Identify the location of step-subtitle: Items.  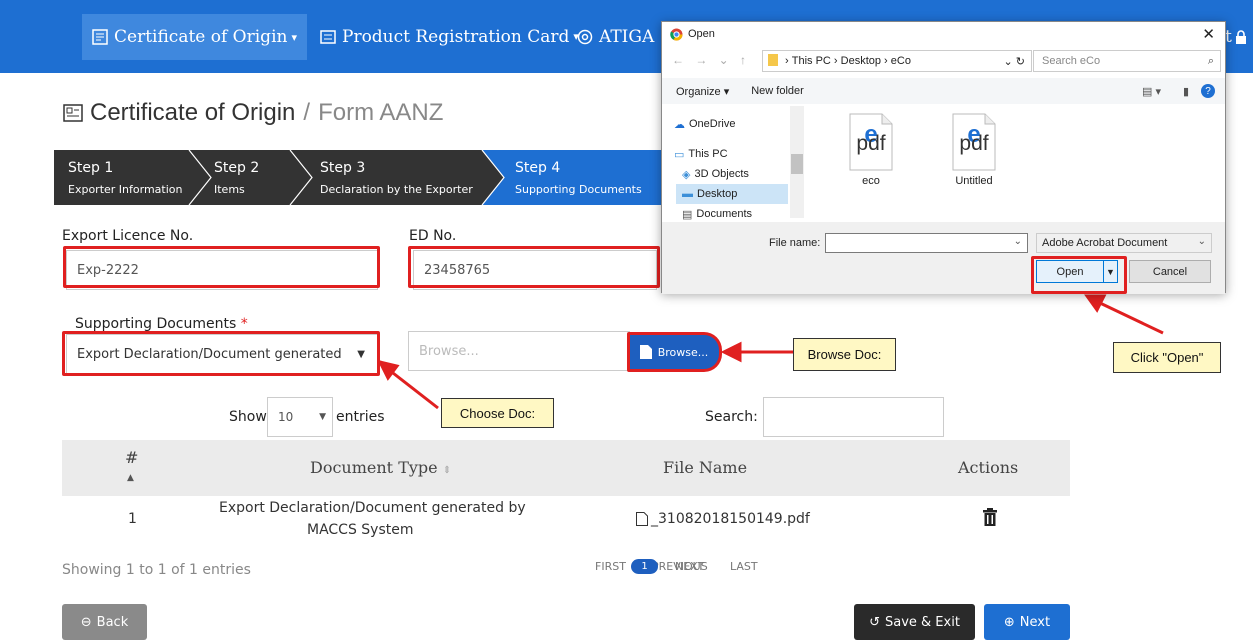
(229, 189).